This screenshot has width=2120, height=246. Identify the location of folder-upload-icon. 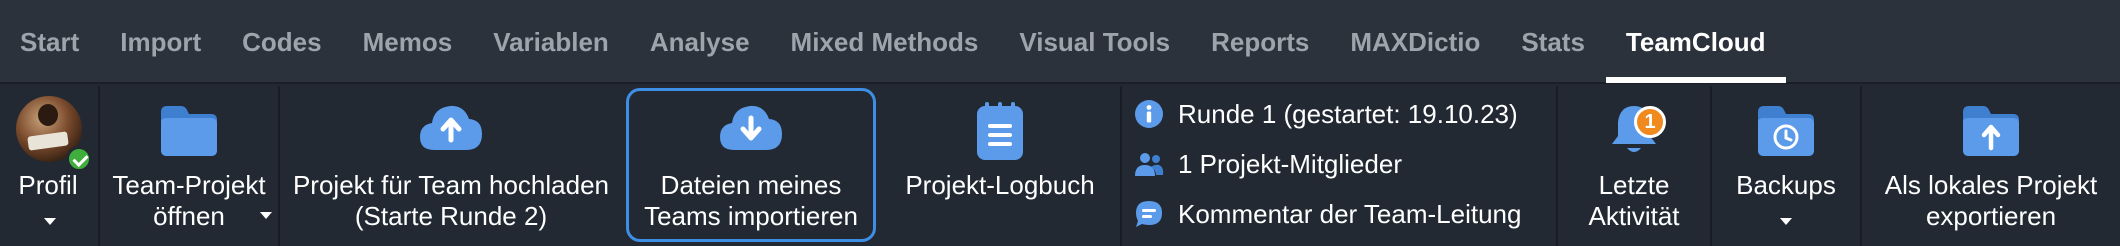
(1991, 132).